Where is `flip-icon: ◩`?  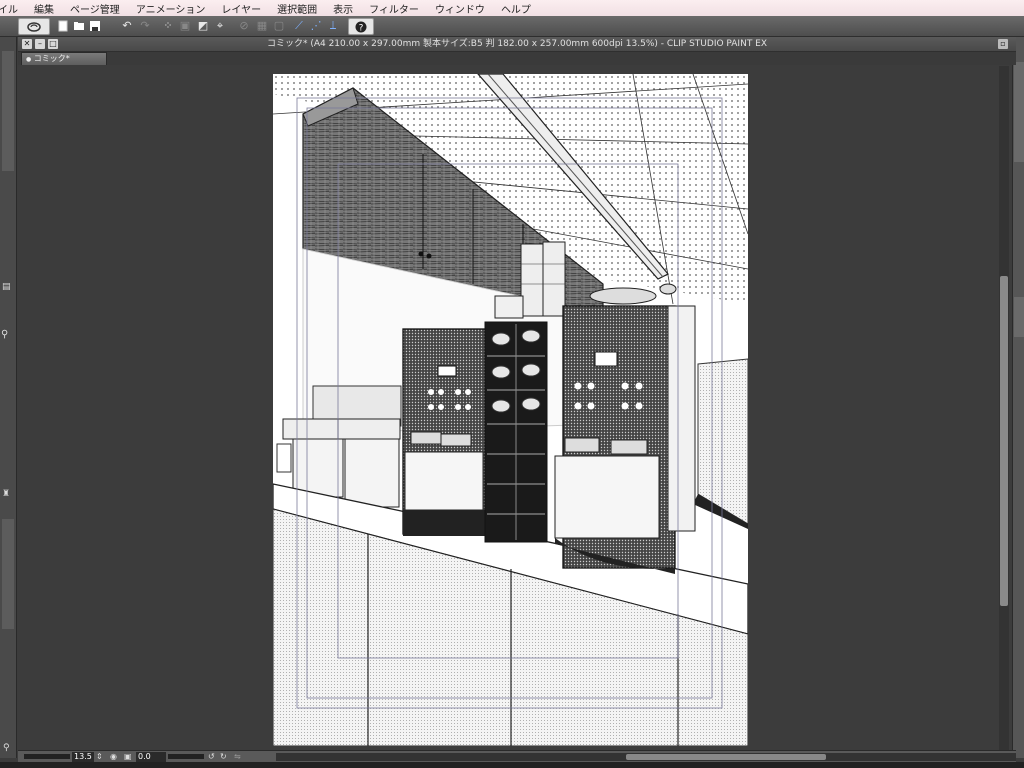
flip-icon: ◩ is located at coordinates (203, 25).